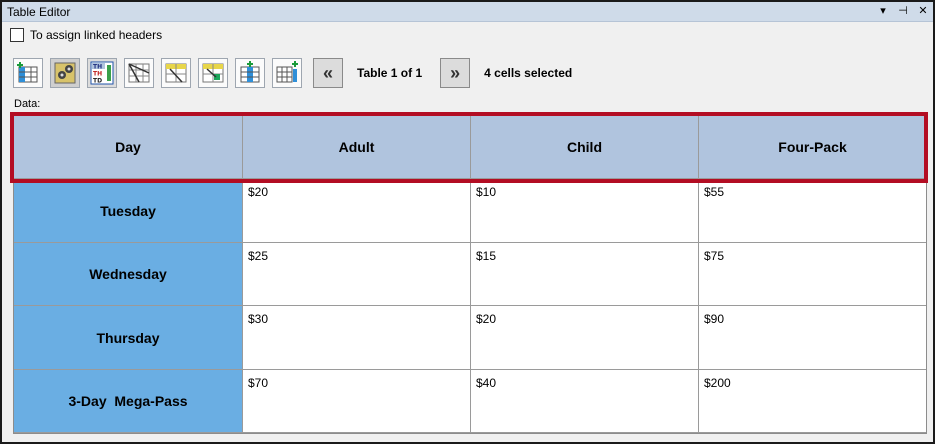 The height and width of the screenshot is (444, 935). What do you see at coordinates (128, 274) in the screenshot?
I see `row-header: Wednesday` at bounding box center [128, 274].